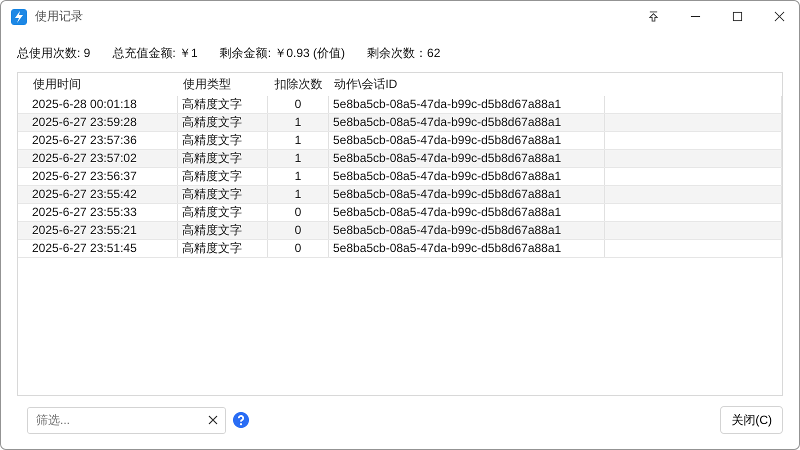 Image resolution: width=800 pixels, height=450 pixels. I want to click on column-header: 使用时间, so click(103, 84).